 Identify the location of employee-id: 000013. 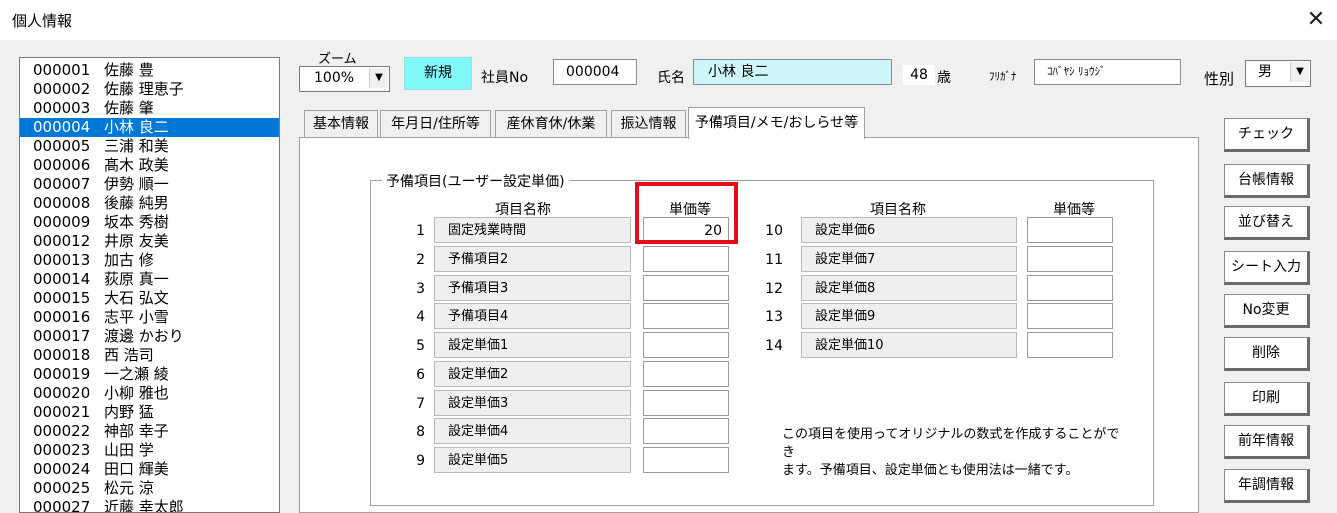
(62, 260).